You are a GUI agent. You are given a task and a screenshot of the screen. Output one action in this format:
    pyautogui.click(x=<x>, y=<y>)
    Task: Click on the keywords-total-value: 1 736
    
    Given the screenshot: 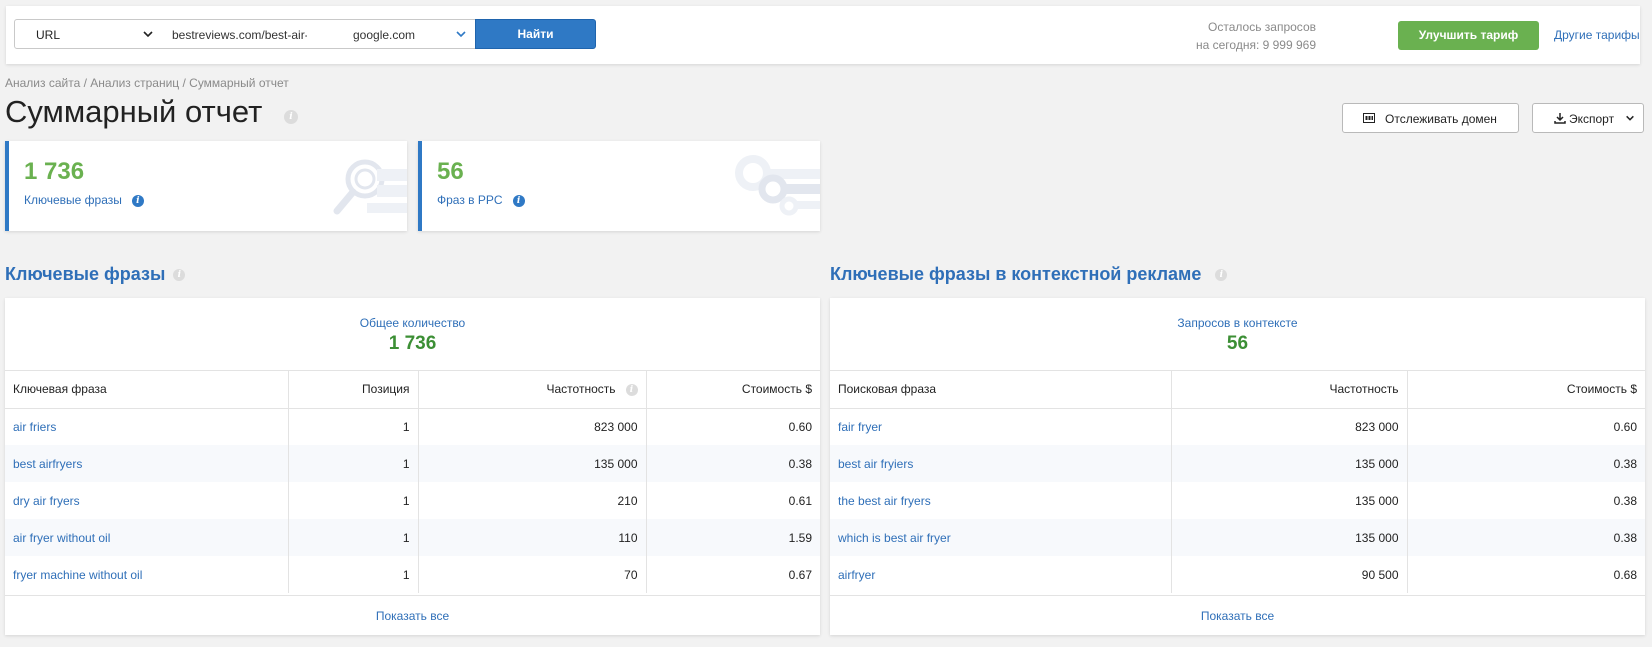 What is the action you would take?
    pyautogui.click(x=412, y=343)
    